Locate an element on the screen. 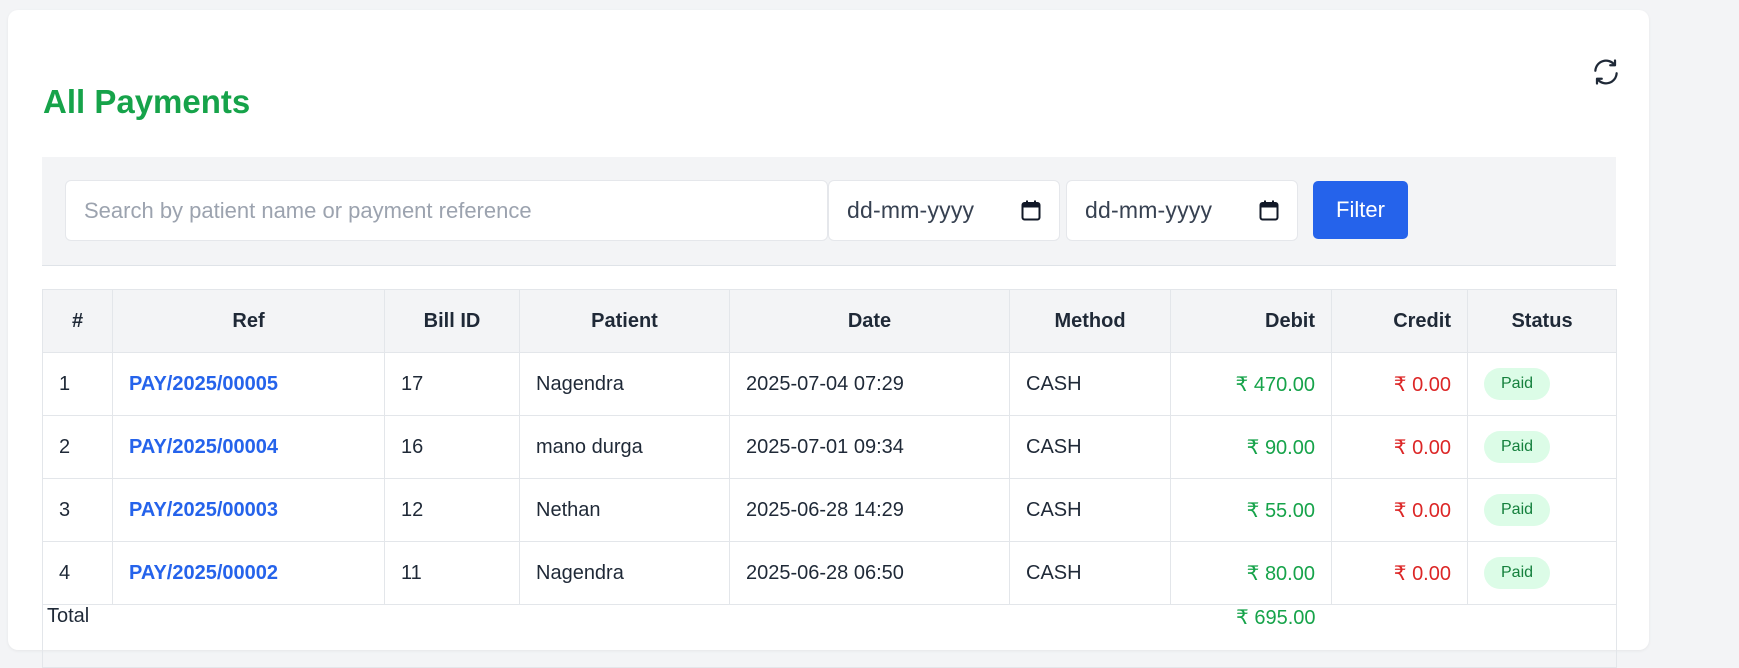 This screenshot has width=1739, height=668. column-header-debit: Debit is located at coordinates (1251, 321).